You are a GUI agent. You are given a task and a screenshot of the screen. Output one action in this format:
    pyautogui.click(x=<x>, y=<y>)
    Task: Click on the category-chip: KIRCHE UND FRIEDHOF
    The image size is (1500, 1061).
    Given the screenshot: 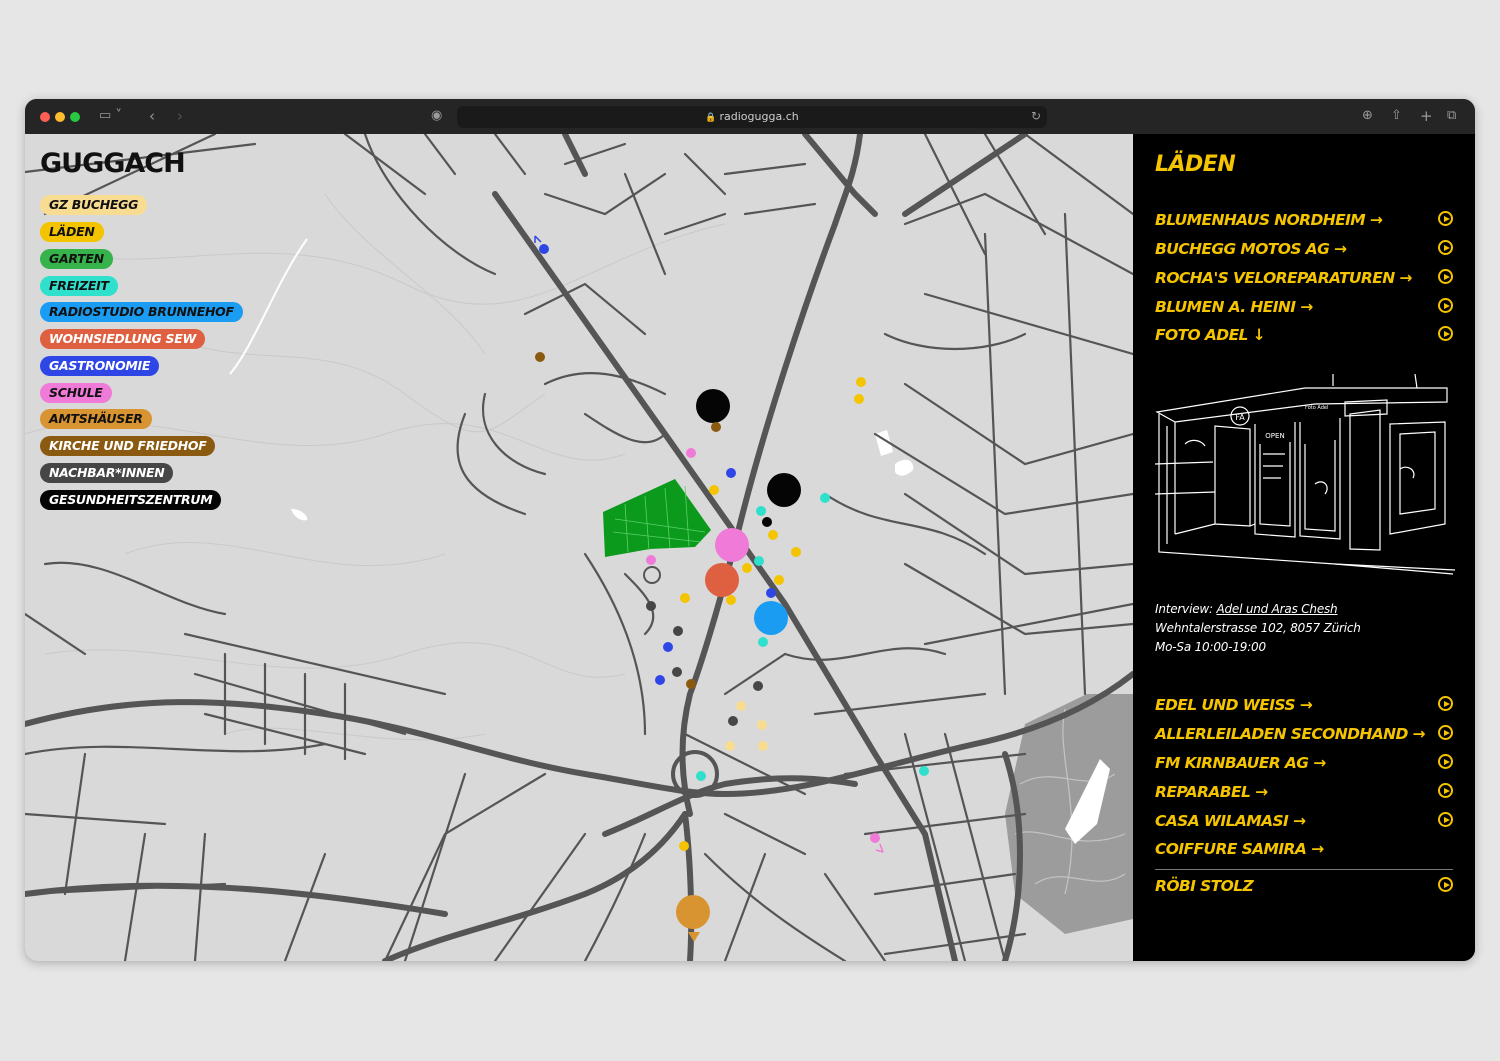 What is the action you would take?
    pyautogui.click(x=128, y=446)
    